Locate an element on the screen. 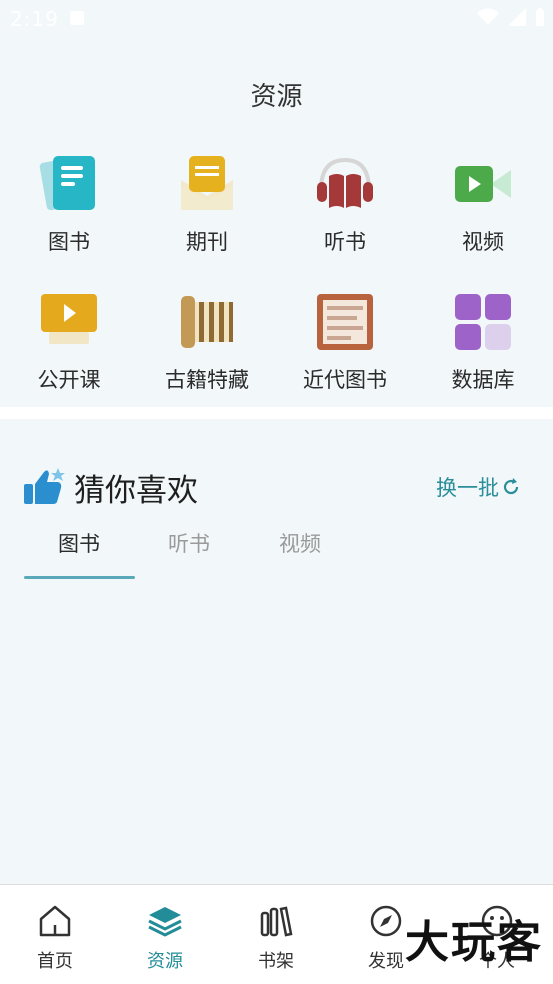 The height and width of the screenshot is (984, 553). nav-resources: 资源 is located at coordinates (165, 938).